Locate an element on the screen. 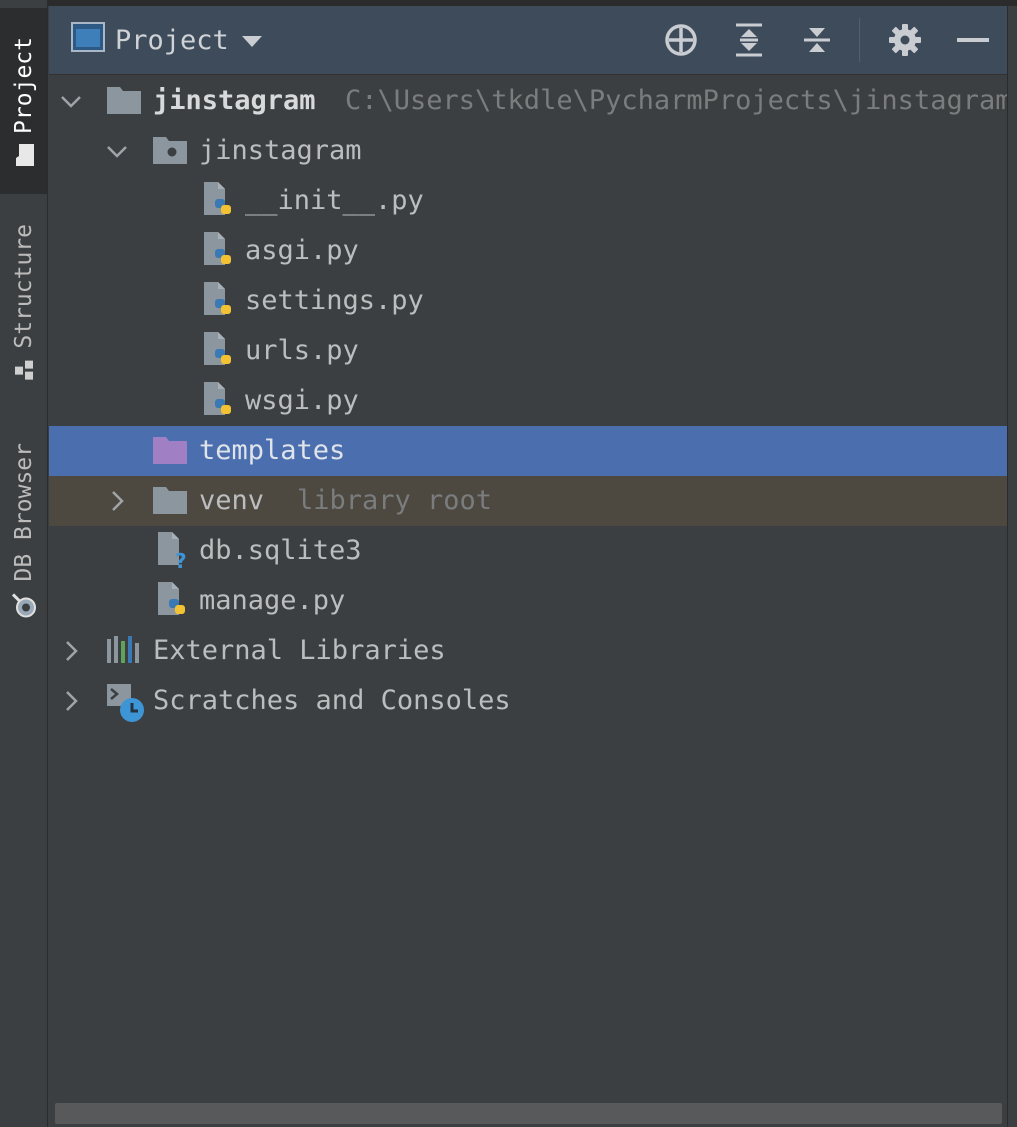 The height and width of the screenshot is (1127, 1017). db-browser-icon is located at coordinates (24, 605).